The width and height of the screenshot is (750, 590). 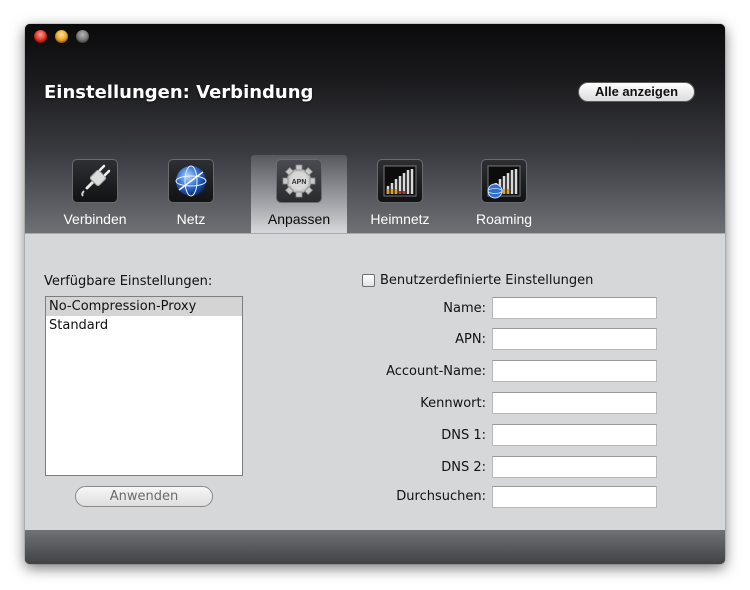 I want to click on dns1-field, so click(x=574, y=435).